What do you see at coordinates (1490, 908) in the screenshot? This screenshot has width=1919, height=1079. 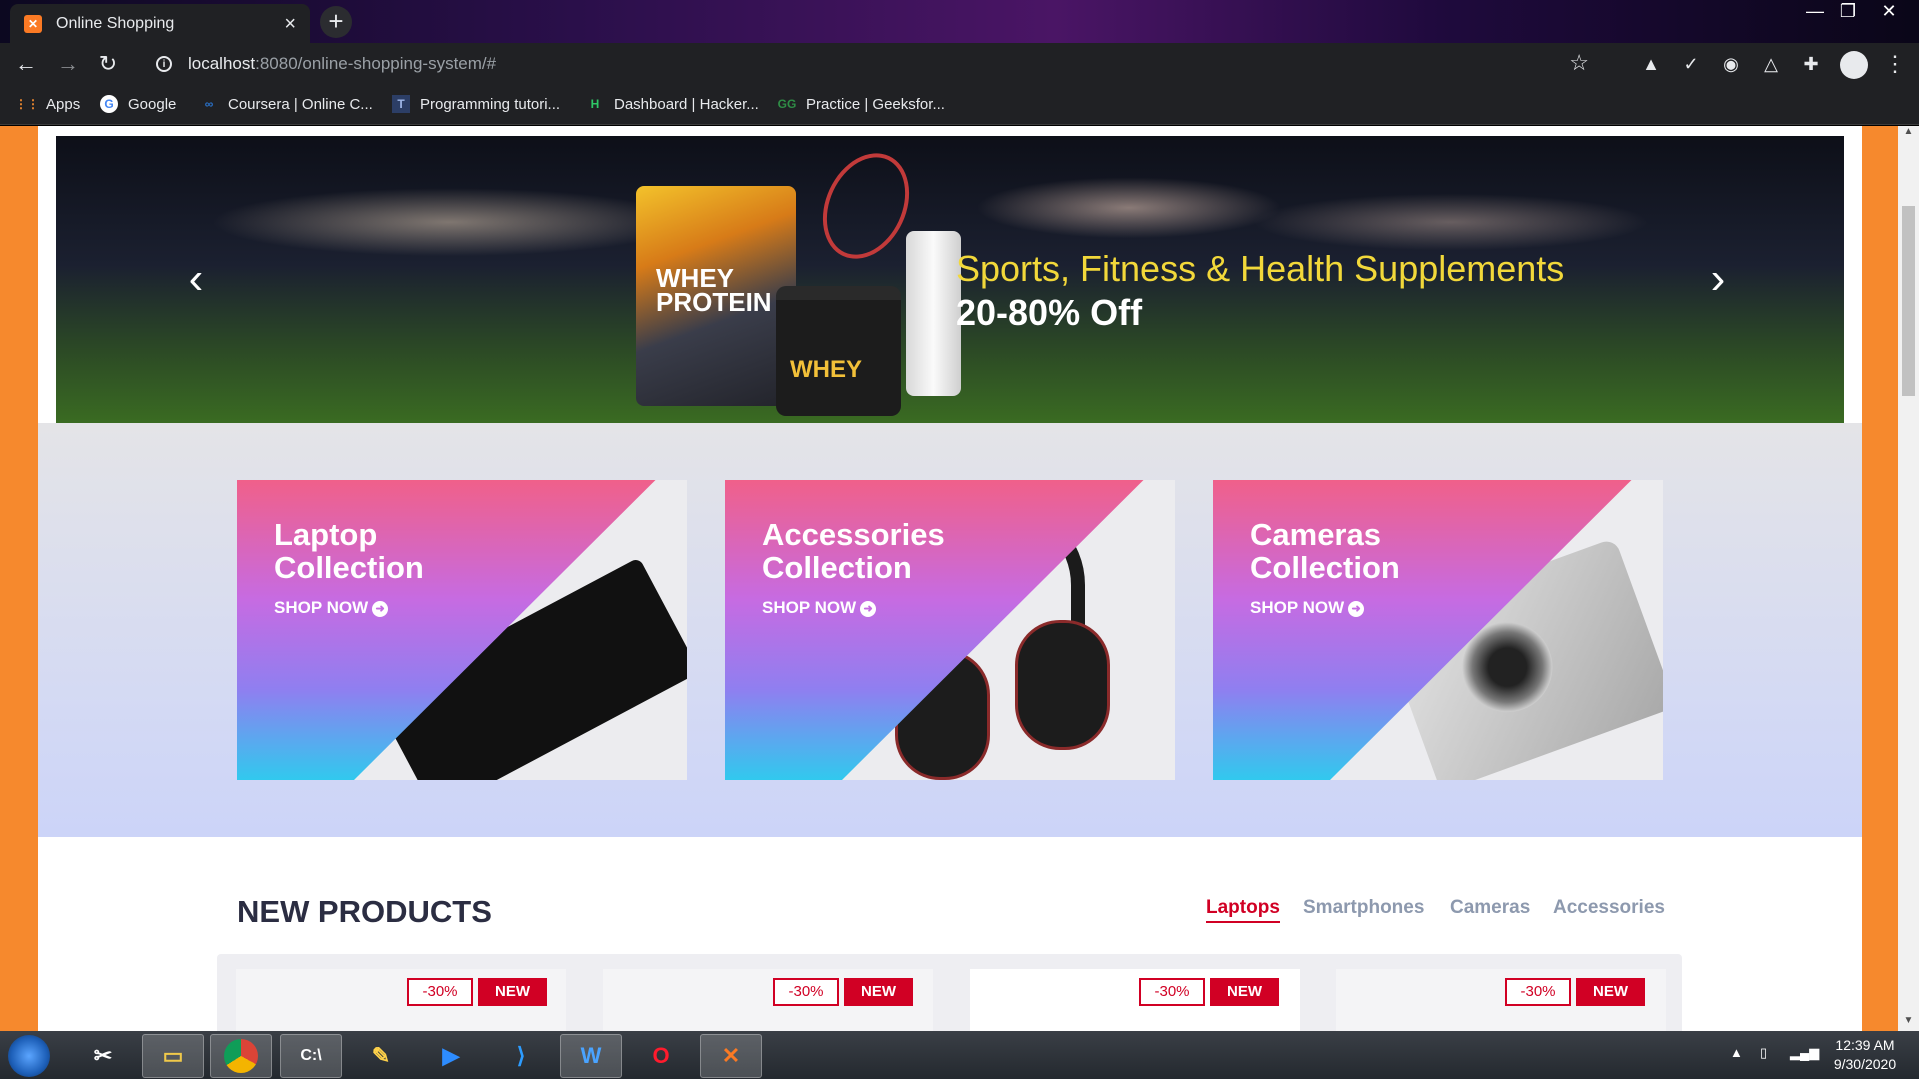 I see `tab-cameras: Cameras` at bounding box center [1490, 908].